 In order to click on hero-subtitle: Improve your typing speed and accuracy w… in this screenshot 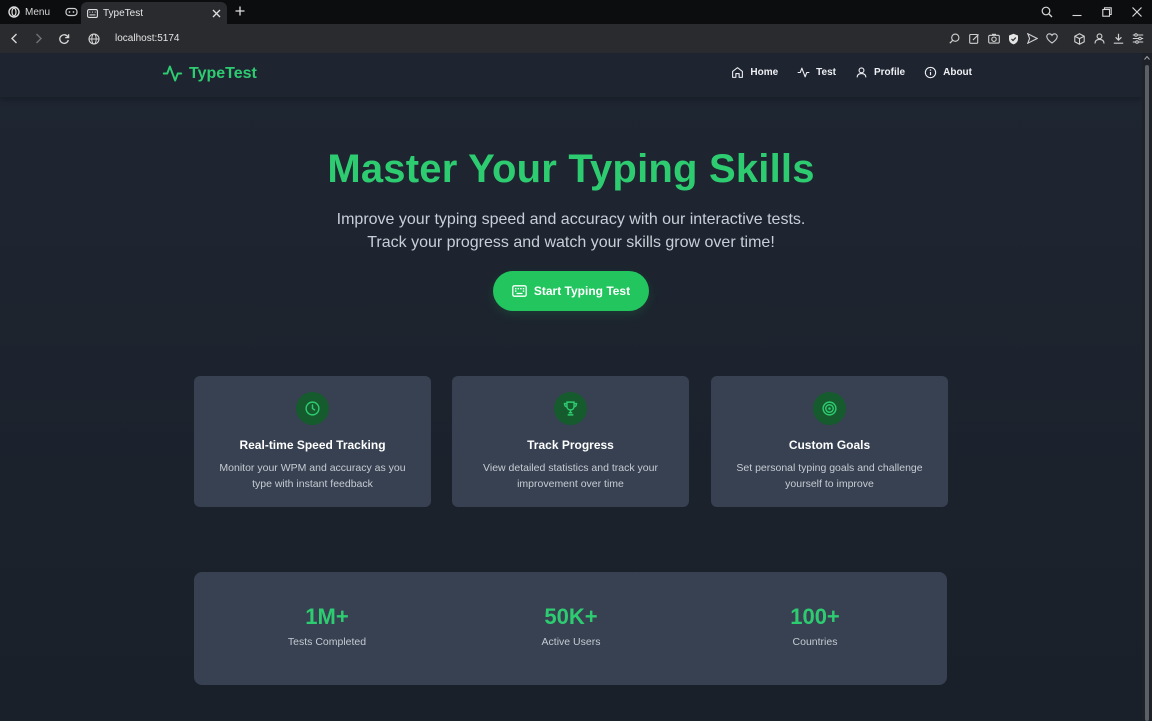, I will do `click(571, 231)`.